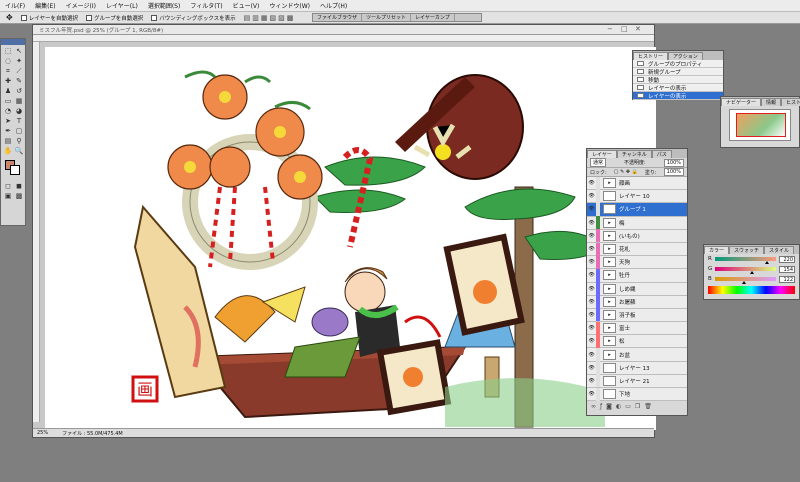 This screenshot has width=800, height=482. Describe the element at coordinates (8, 141) in the screenshot. I see `notes-tool-icon: ▤` at that location.